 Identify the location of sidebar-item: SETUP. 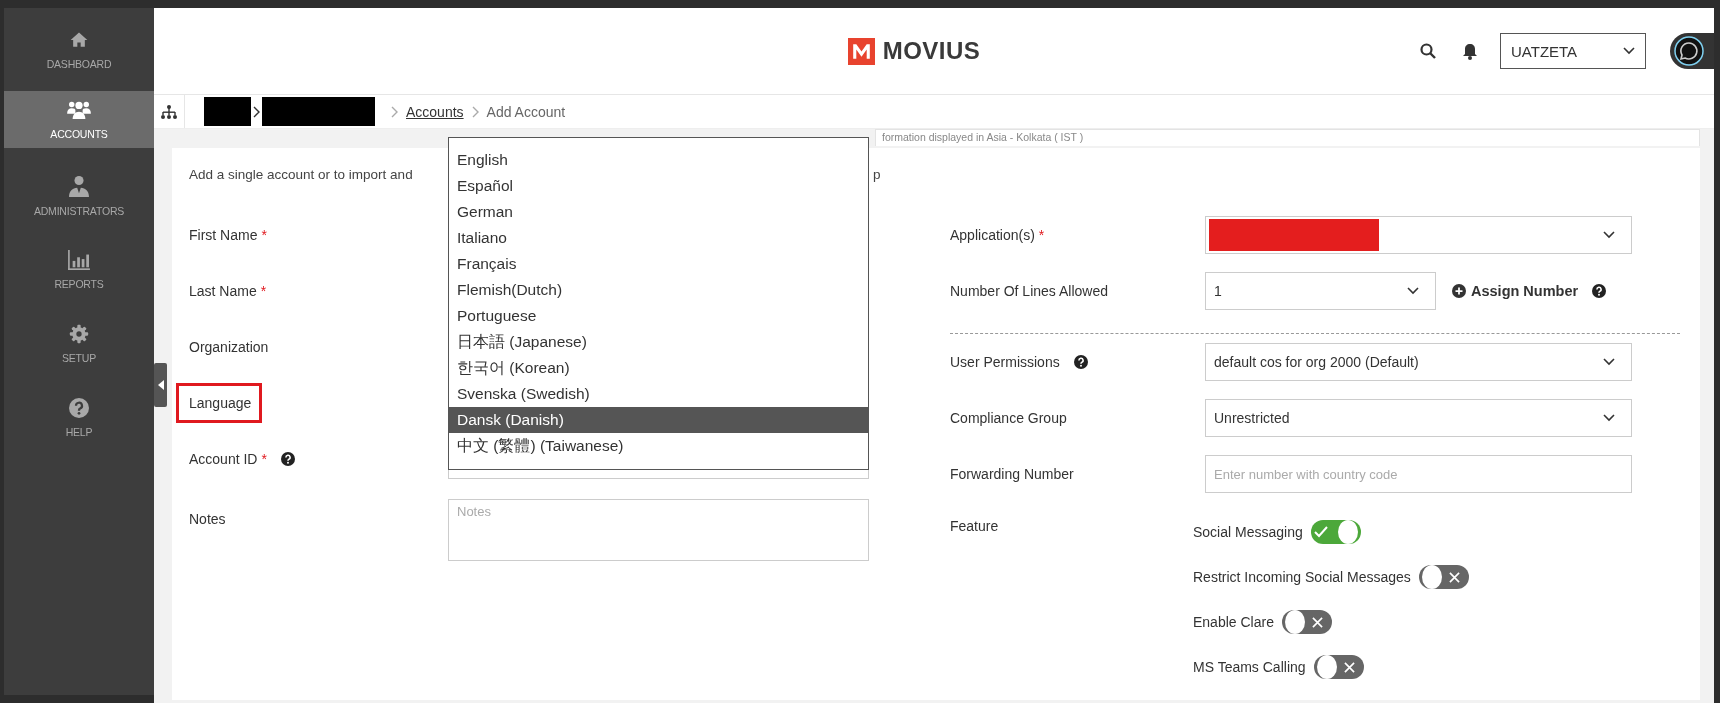
(79, 344).